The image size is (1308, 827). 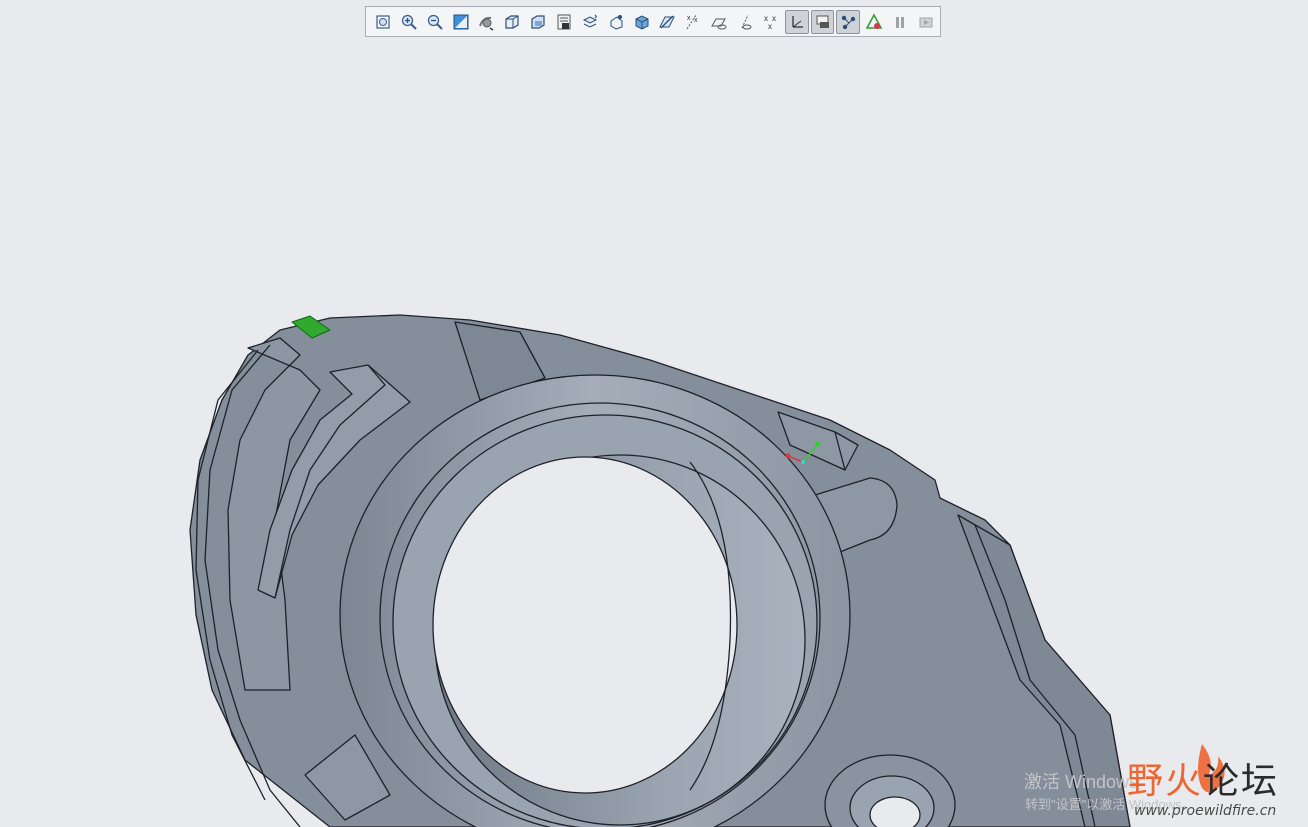 I want to click on forum-name: 野火论坛, so click(x=1203, y=782).